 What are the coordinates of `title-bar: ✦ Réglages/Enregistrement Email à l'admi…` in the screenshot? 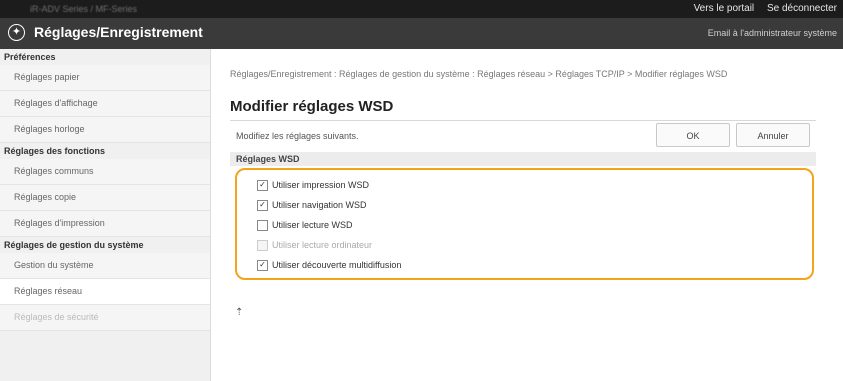 It's located at (421, 33).